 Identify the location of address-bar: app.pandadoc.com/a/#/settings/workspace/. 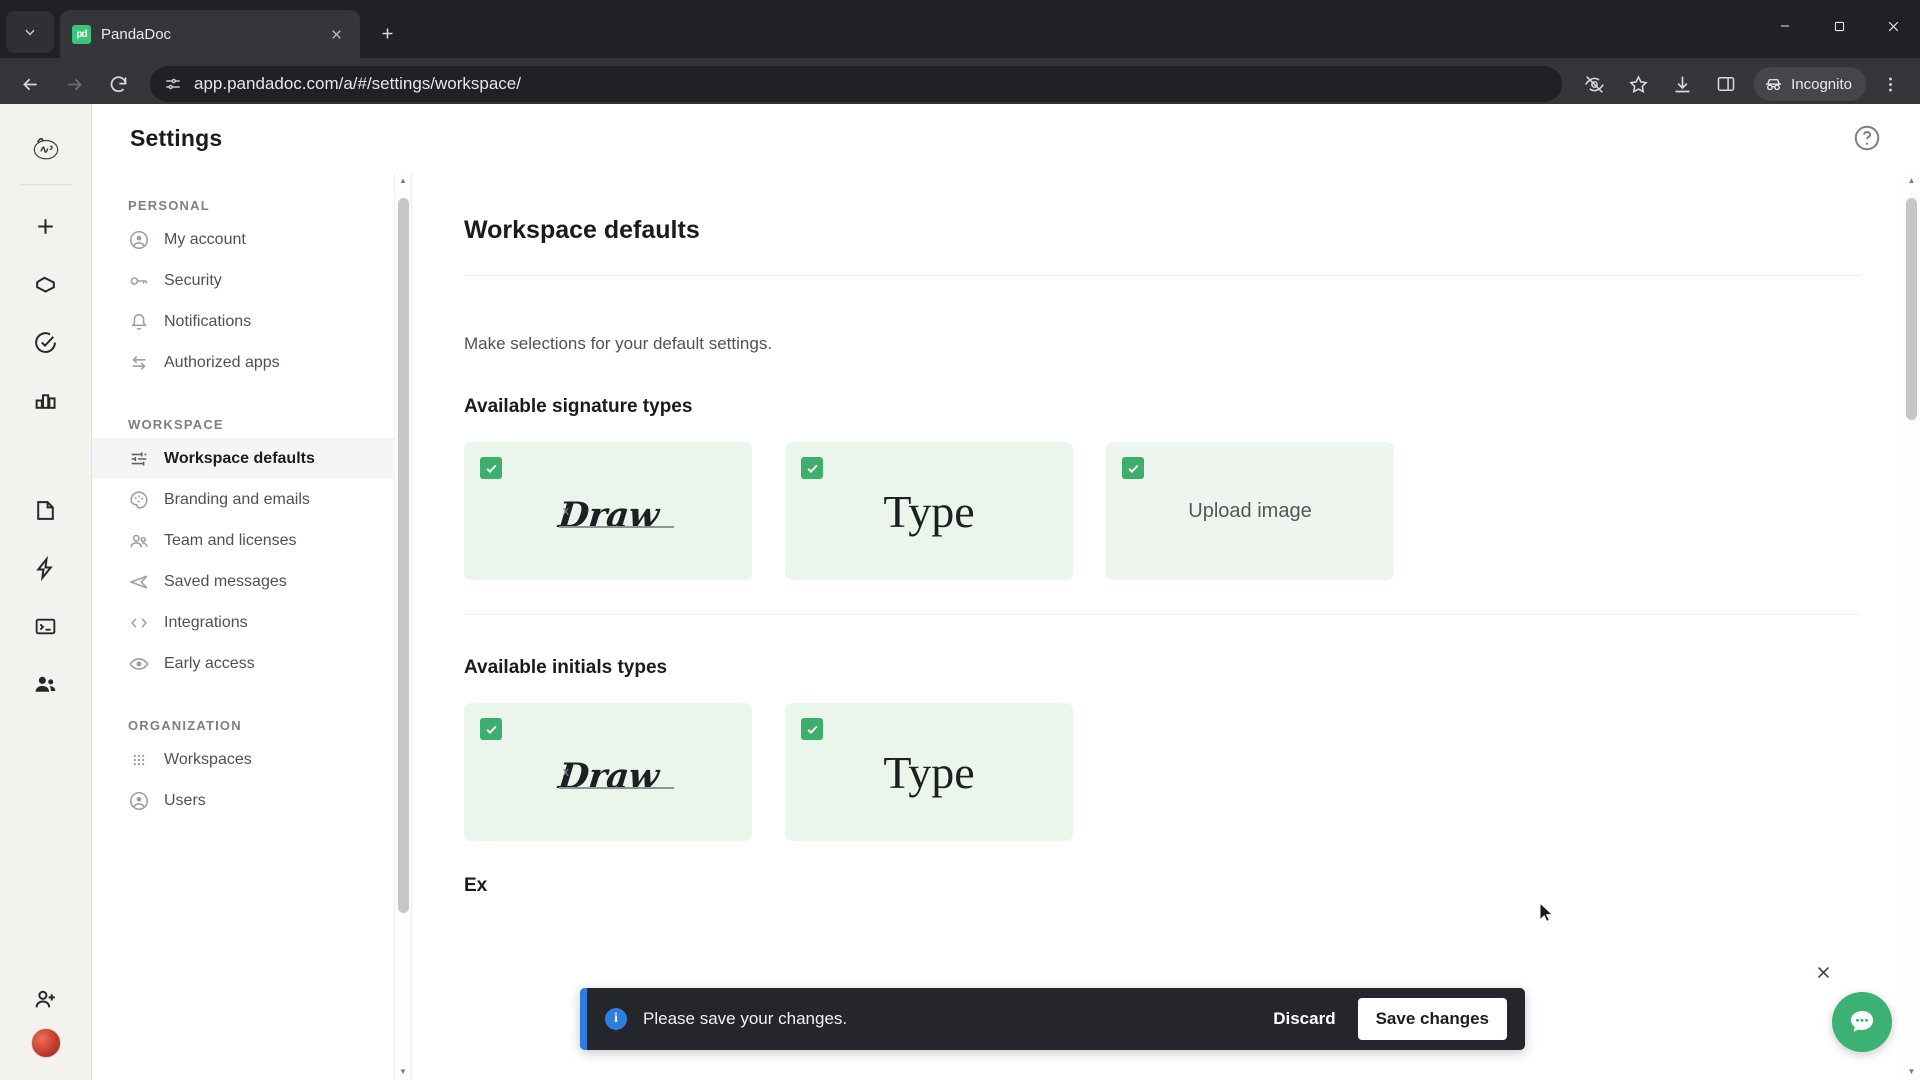
(856, 84).